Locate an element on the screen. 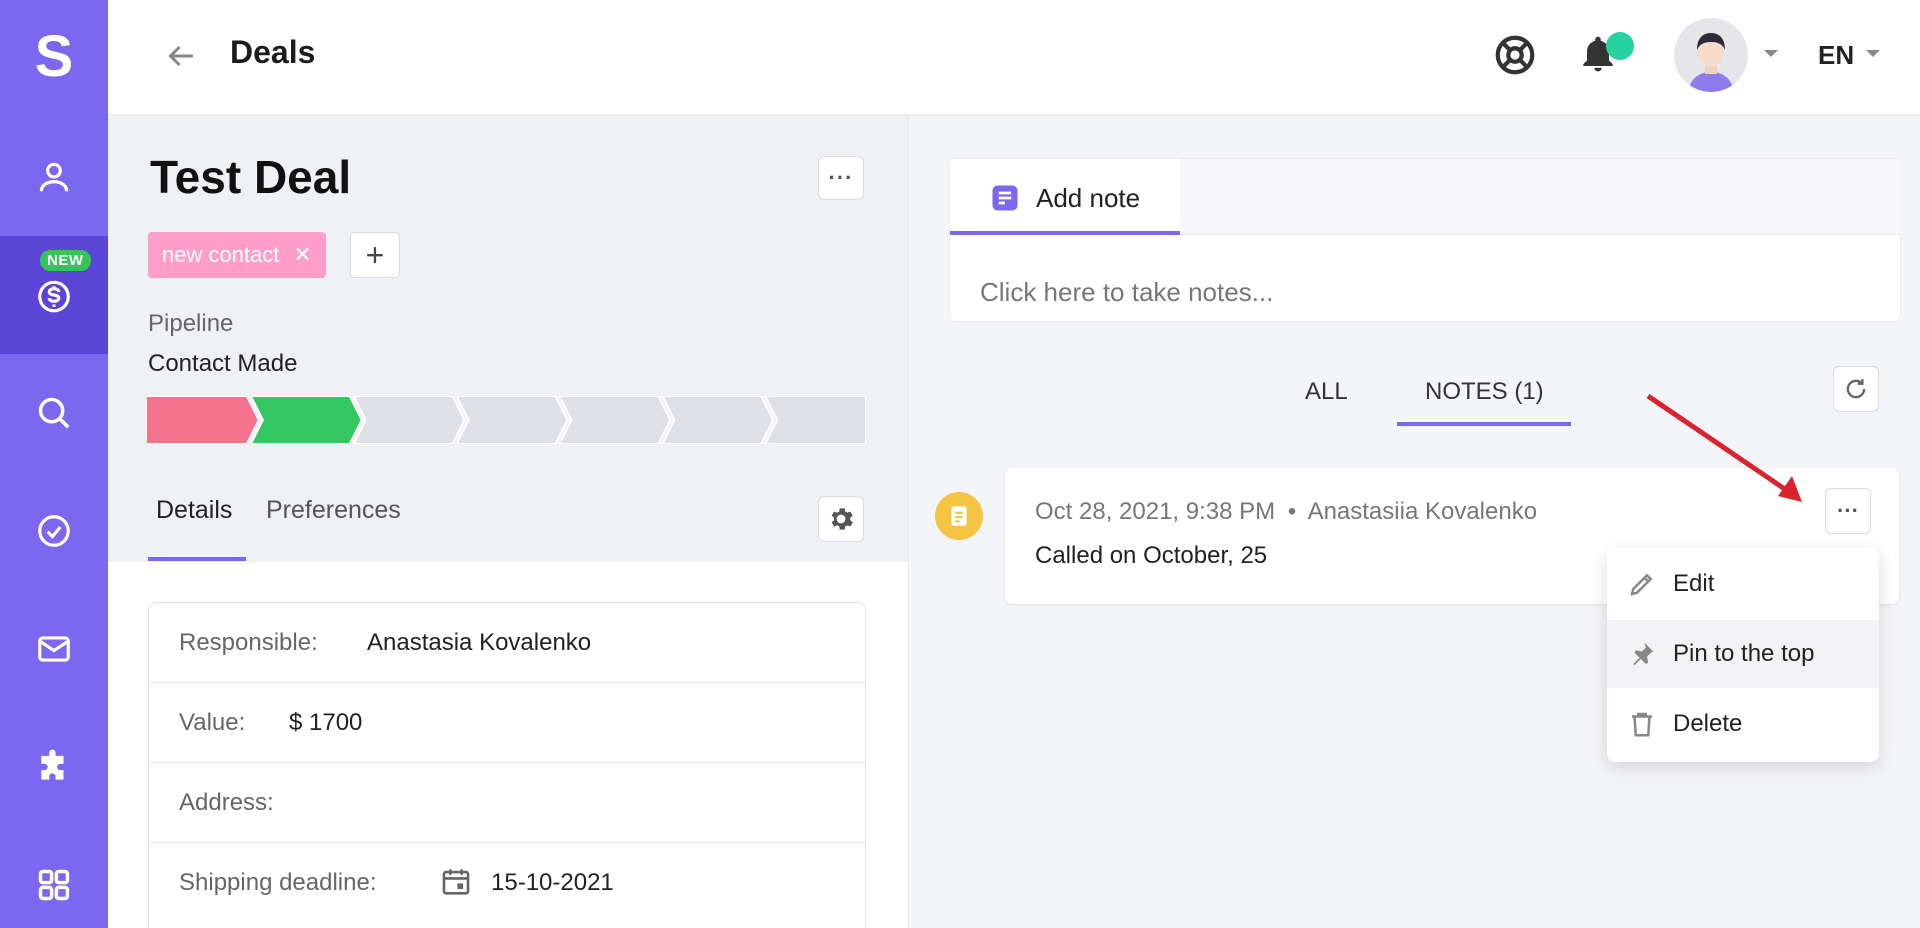 Image resolution: width=1920 pixels, height=928 pixels. note-date: Oct 28, 2021, 9:38 PM is located at coordinates (1155, 511).